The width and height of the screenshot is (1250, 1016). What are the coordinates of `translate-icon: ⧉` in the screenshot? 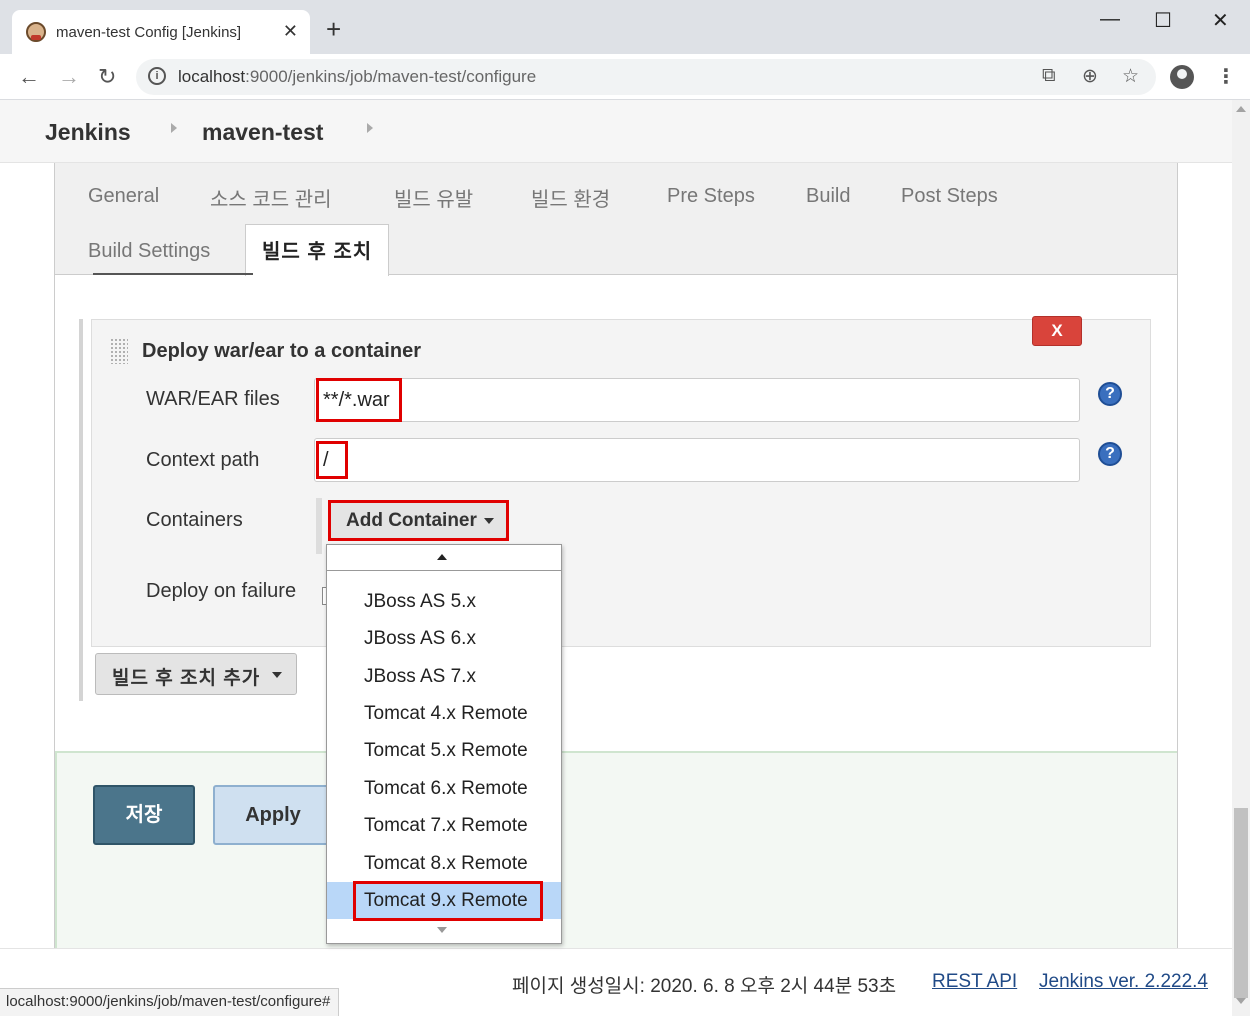 It's located at (1049, 76).